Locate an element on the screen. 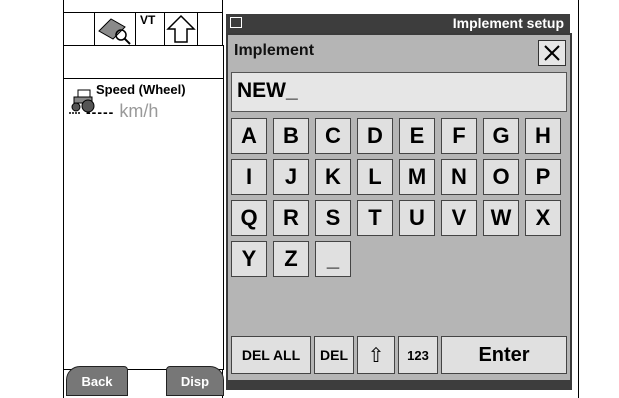 The height and width of the screenshot is (398, 619). key-y: Y is located at coordinates (249, 259).